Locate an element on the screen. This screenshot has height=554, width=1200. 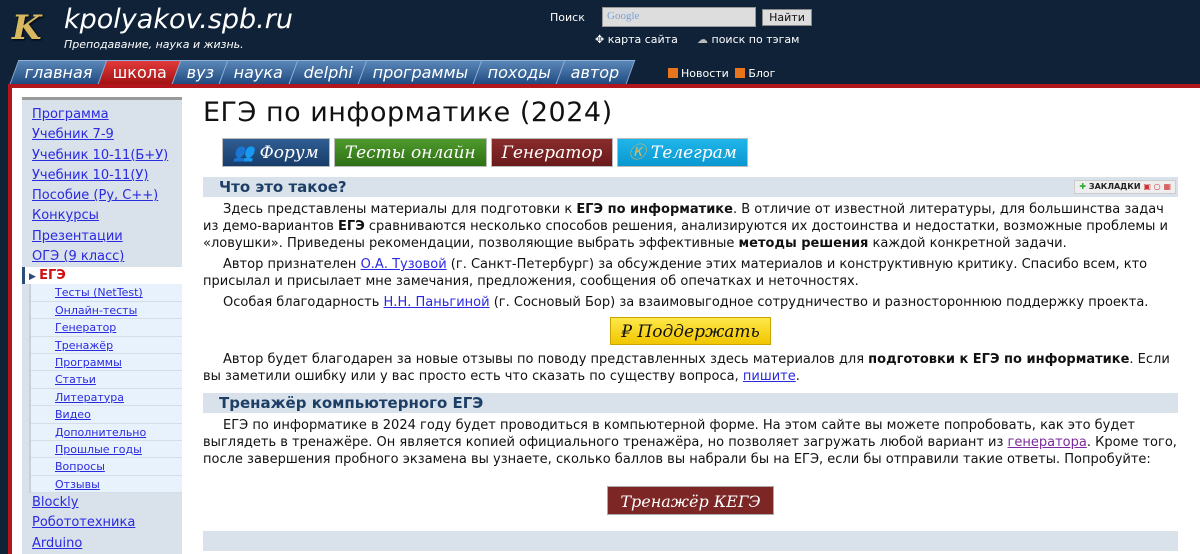
site-tagline: Преподавание, наука и жизнь. is located at coordinates (154, 44).